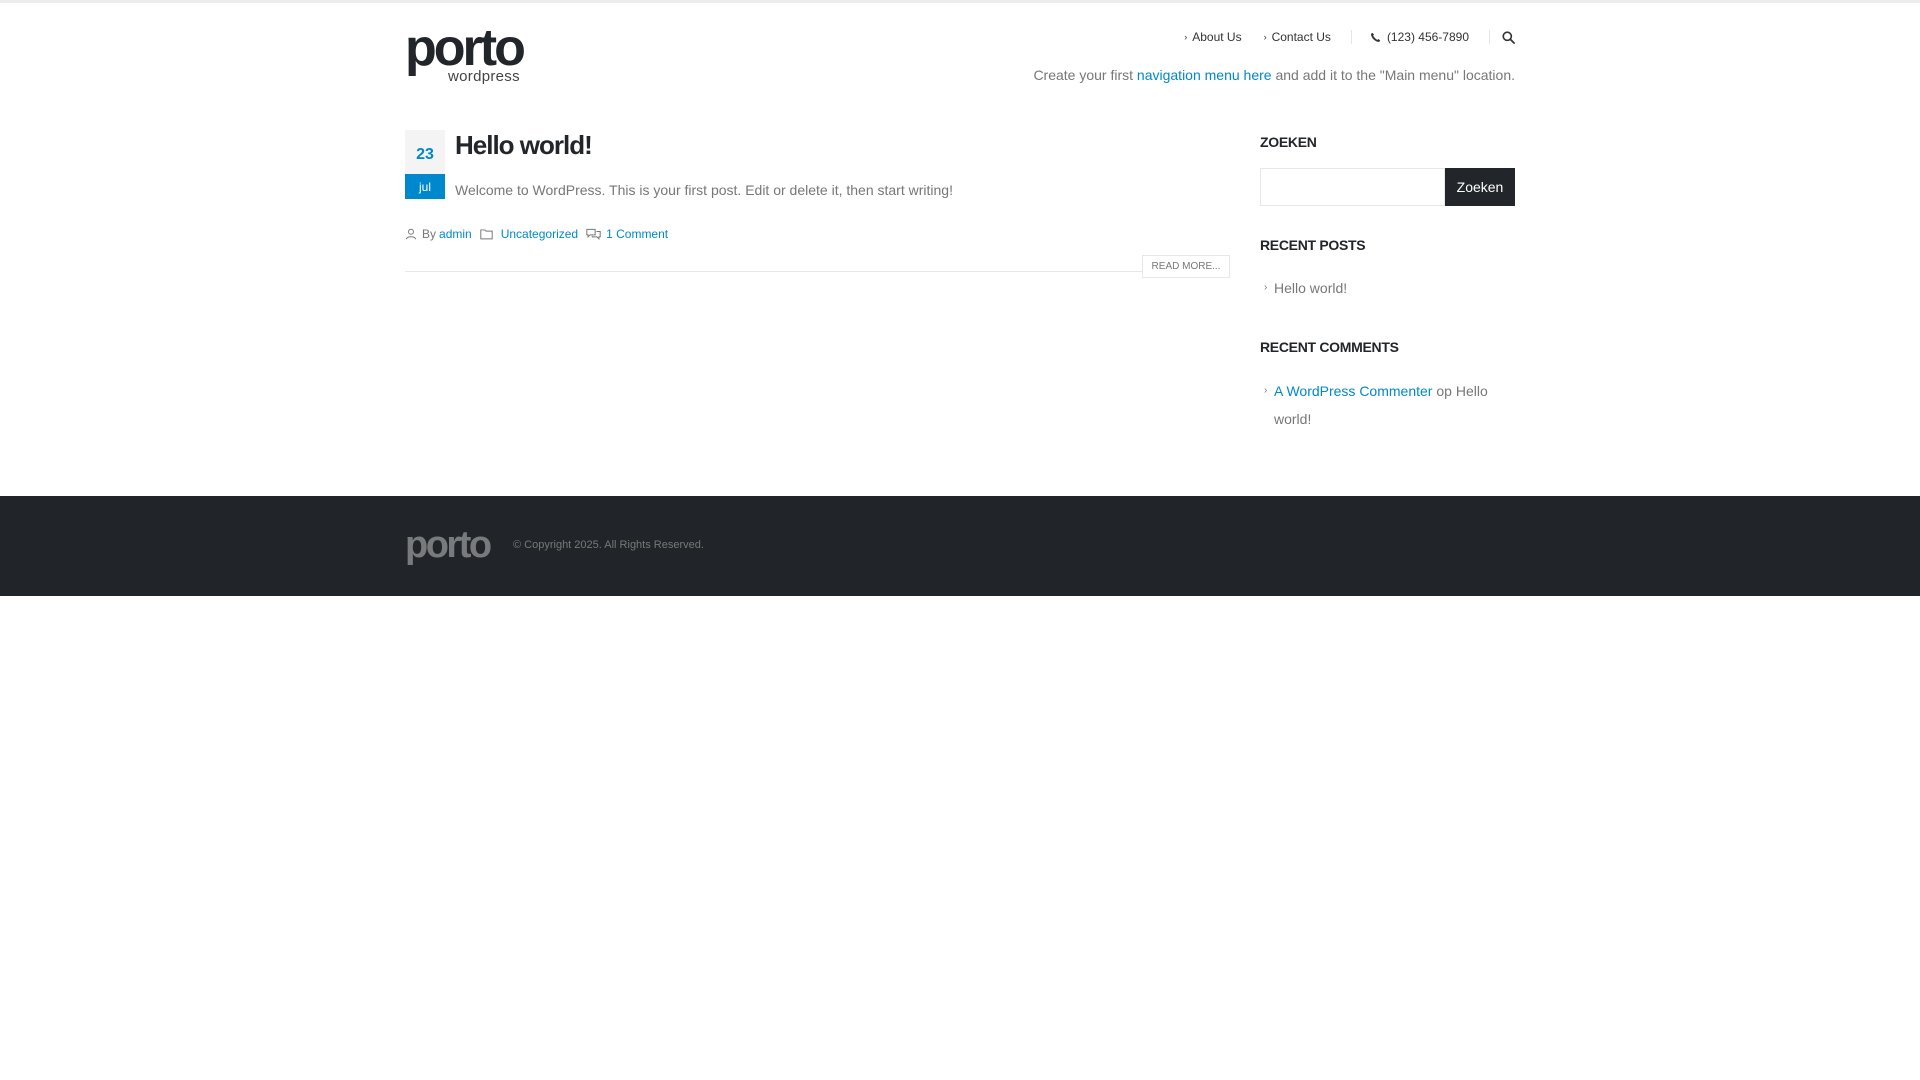 The image size is (1920, 1080). I want to click on menu-notice-prefix: Create your first, so click(1083, 75).